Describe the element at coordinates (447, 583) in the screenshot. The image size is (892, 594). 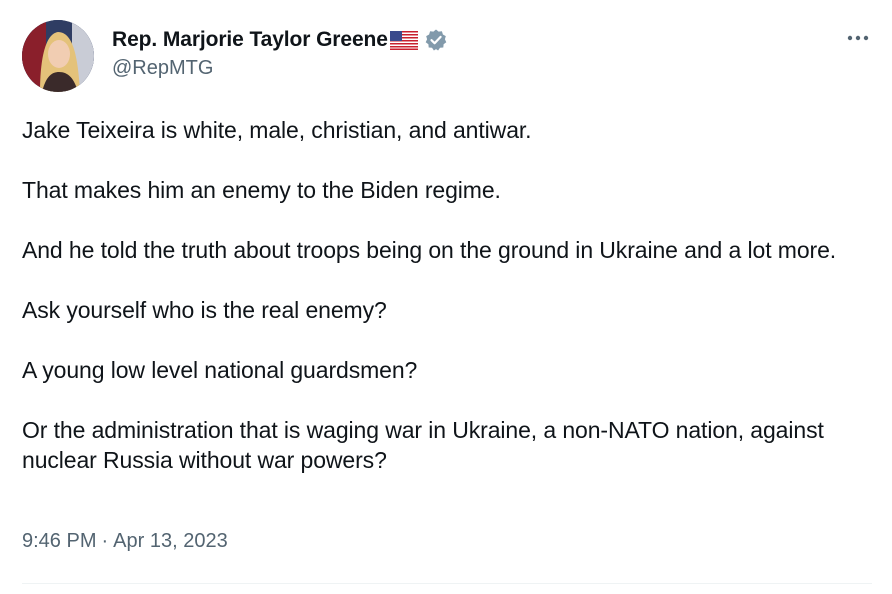
I see `divider` at that location.